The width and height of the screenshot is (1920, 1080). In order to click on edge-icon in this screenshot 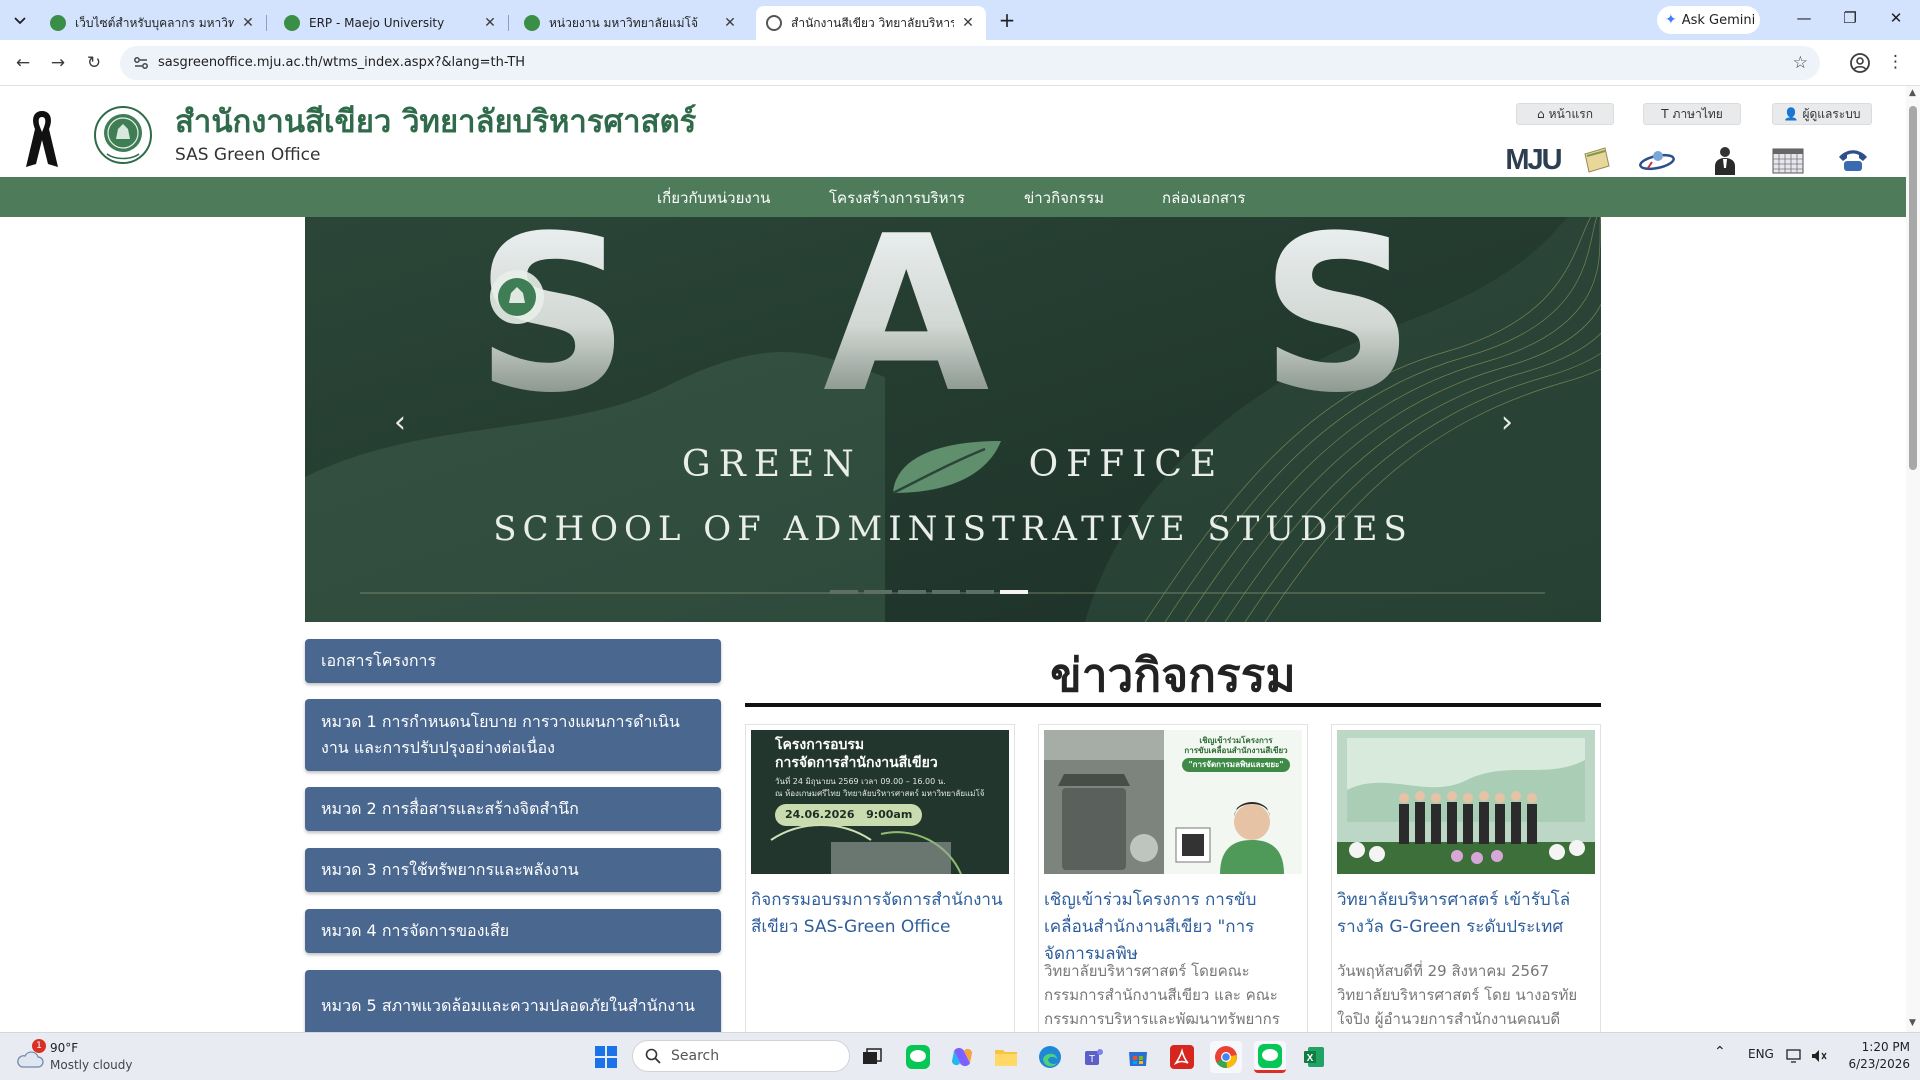, I will do `click(1050, 1057)`.